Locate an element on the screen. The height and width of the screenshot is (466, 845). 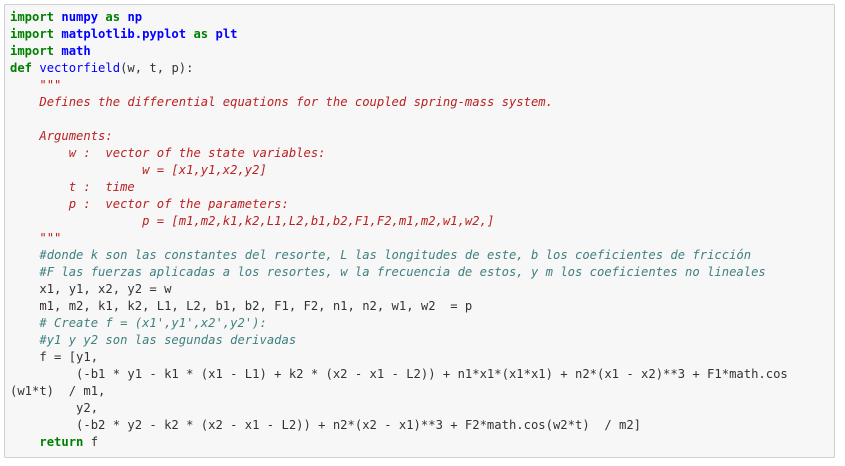
code-text-token: f is located at coordinates (91, 442).